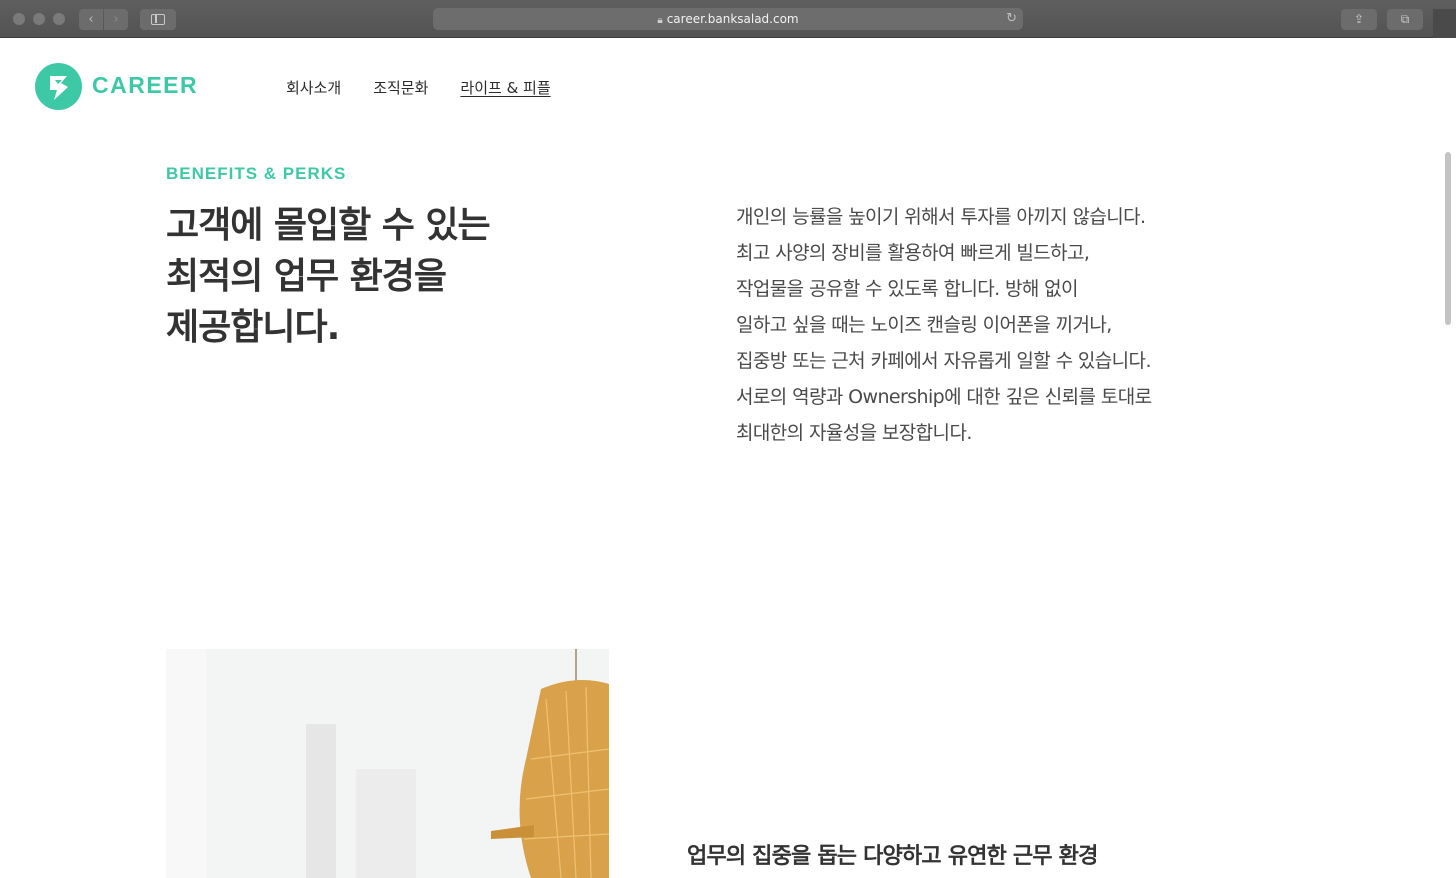  Describe the element at coordinates (59, 19) in the screenshot. I see `zoom-window-button` at that location.